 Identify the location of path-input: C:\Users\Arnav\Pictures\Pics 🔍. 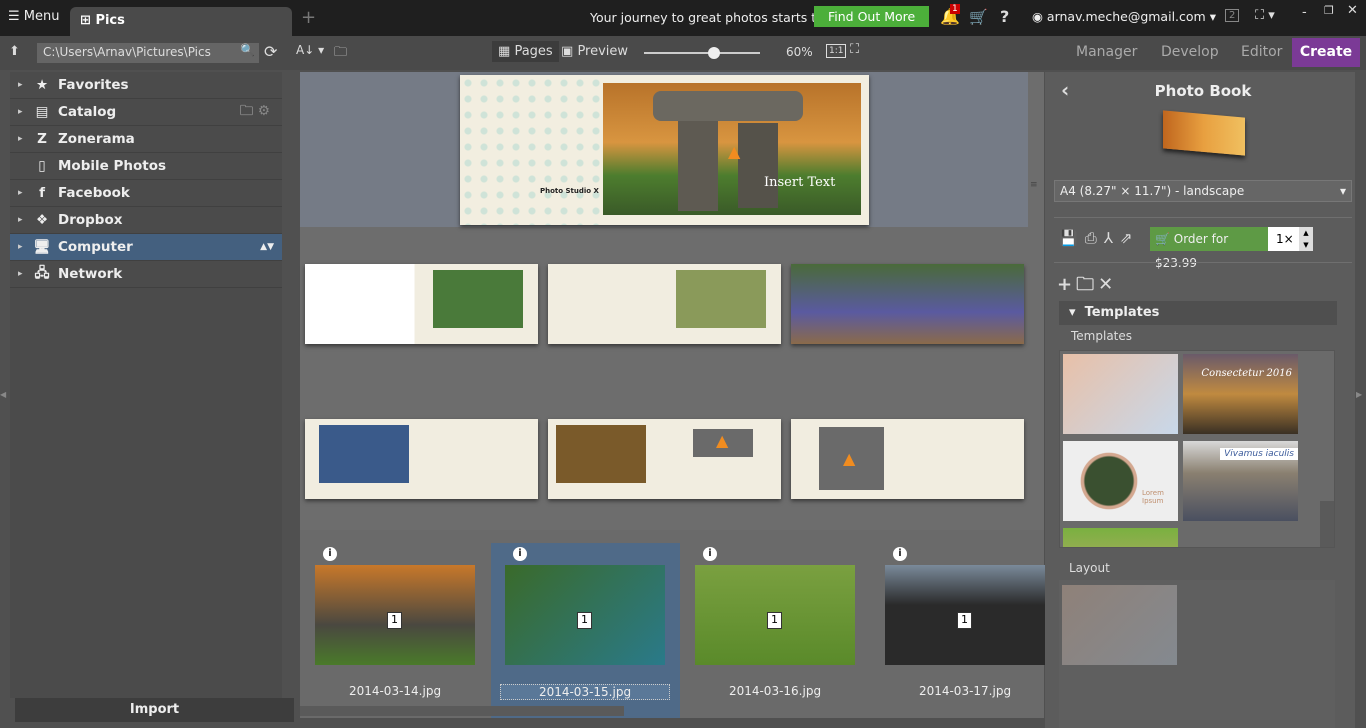
(148, 53).